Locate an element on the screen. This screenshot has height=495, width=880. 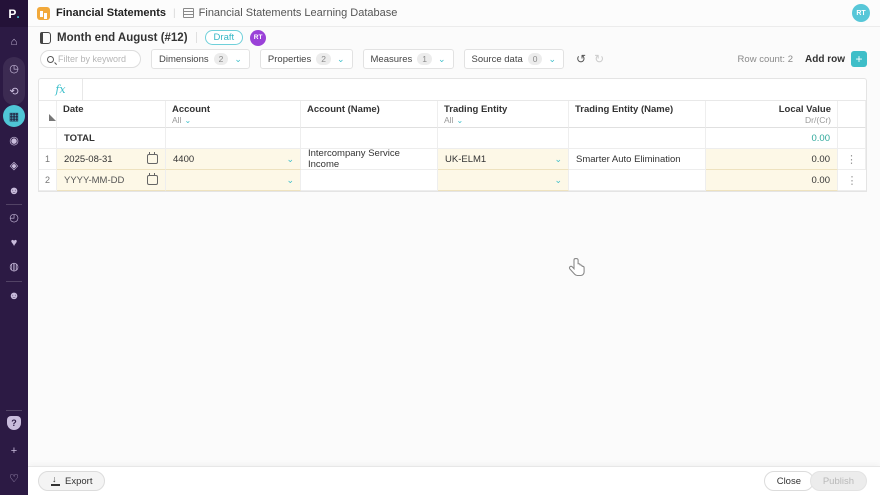
favorites-icon: ♥ is located at coordinates (14, 243).